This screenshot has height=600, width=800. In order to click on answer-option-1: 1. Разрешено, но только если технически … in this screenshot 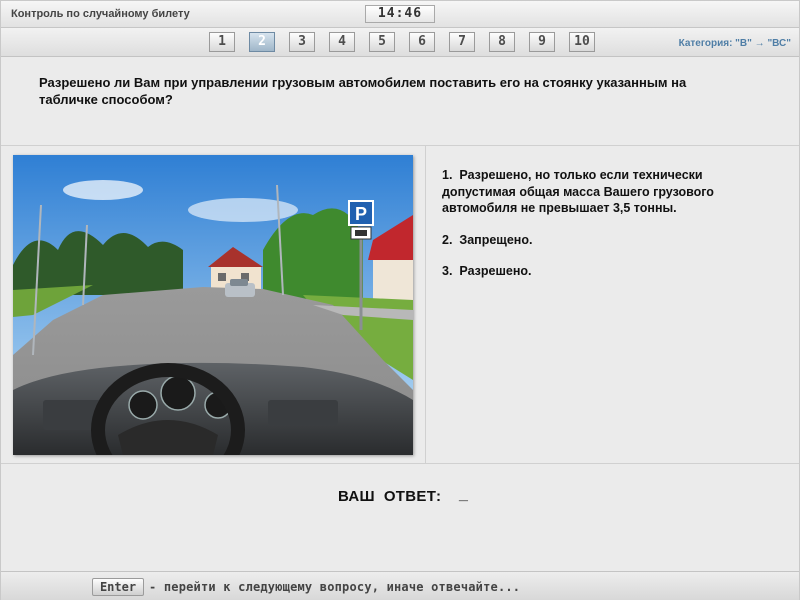, I will do `click(607, 192)`.